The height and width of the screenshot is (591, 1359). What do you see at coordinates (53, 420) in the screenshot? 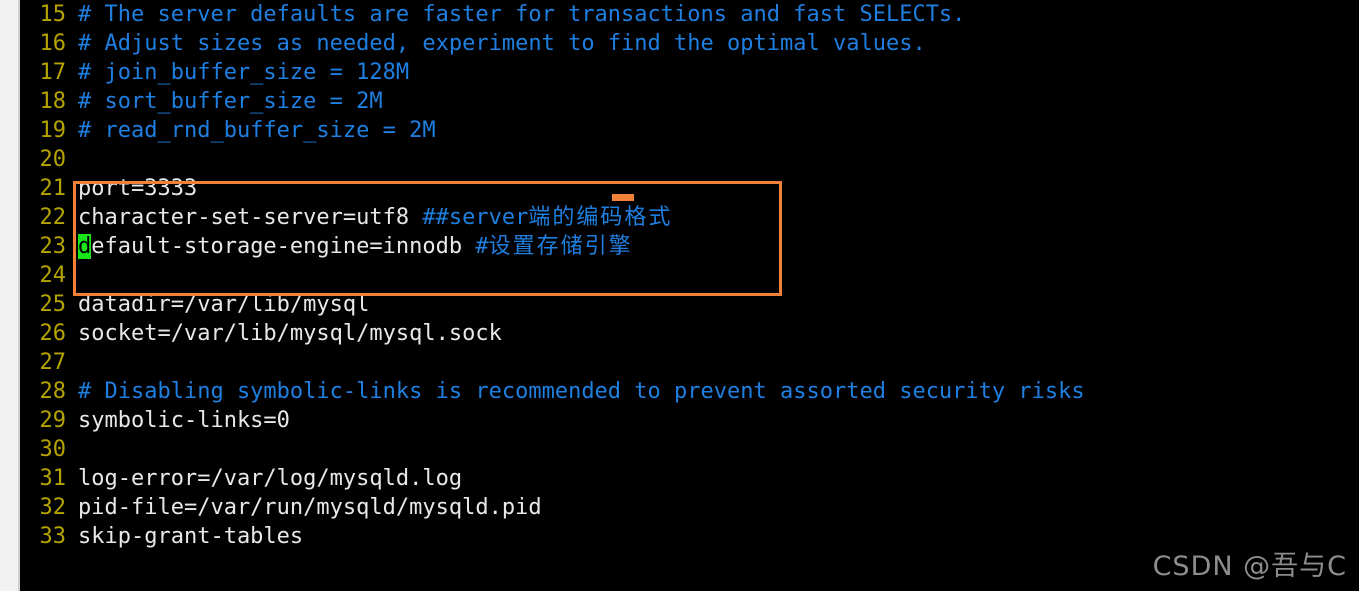
I see `line-number: 29` at bounding box center [53, 420].